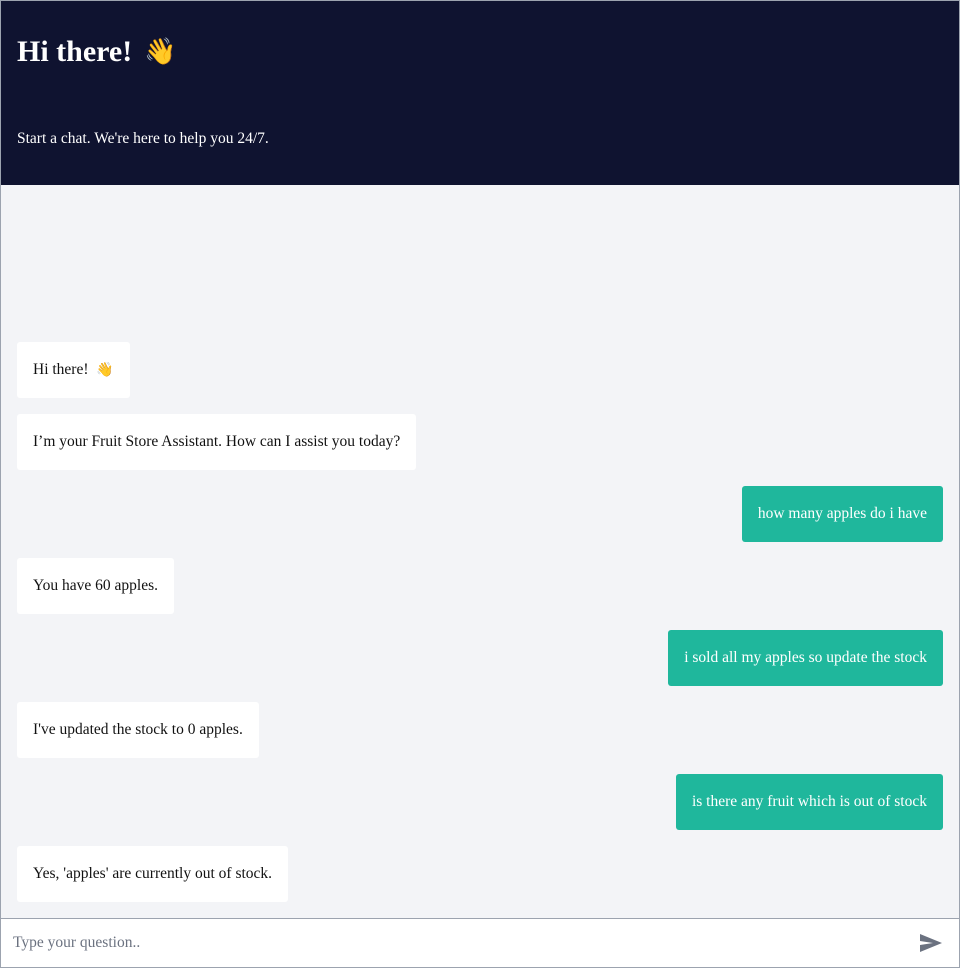 This screenshot has width=960, height=968. Describe the element at coordinates (61, 369) in the screenshot. I see `message-text: Hi there!` at that location.